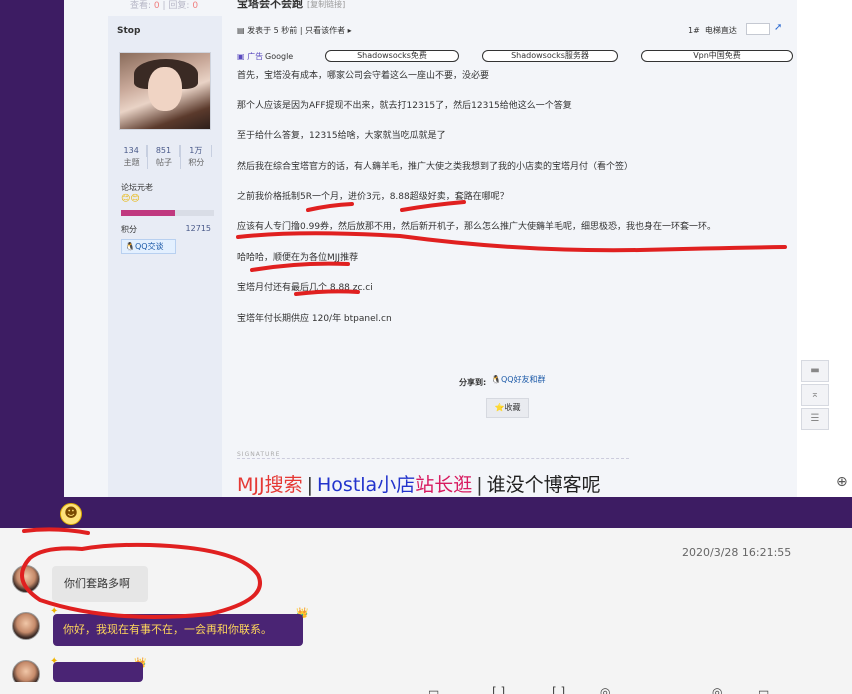 Image resolution: width=852 pixels, height=694 pixels. Describe the element at coordinates (26, 579) in the screenshot. I see `sender-avatar` at that location.